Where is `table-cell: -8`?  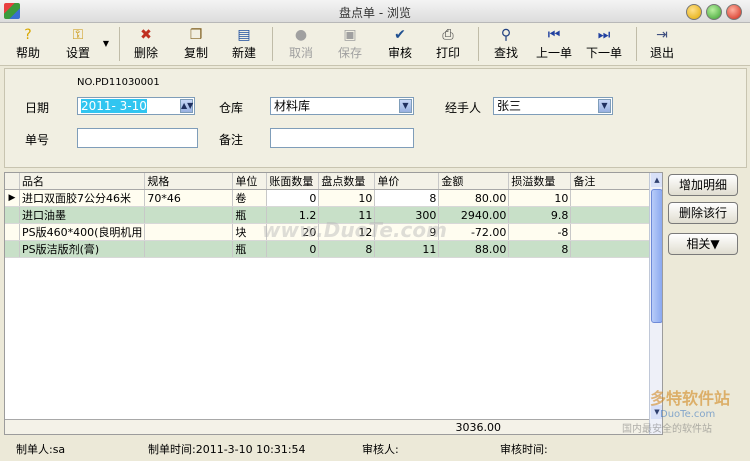
table-cell: -8 is located at coordinates (540, 232).